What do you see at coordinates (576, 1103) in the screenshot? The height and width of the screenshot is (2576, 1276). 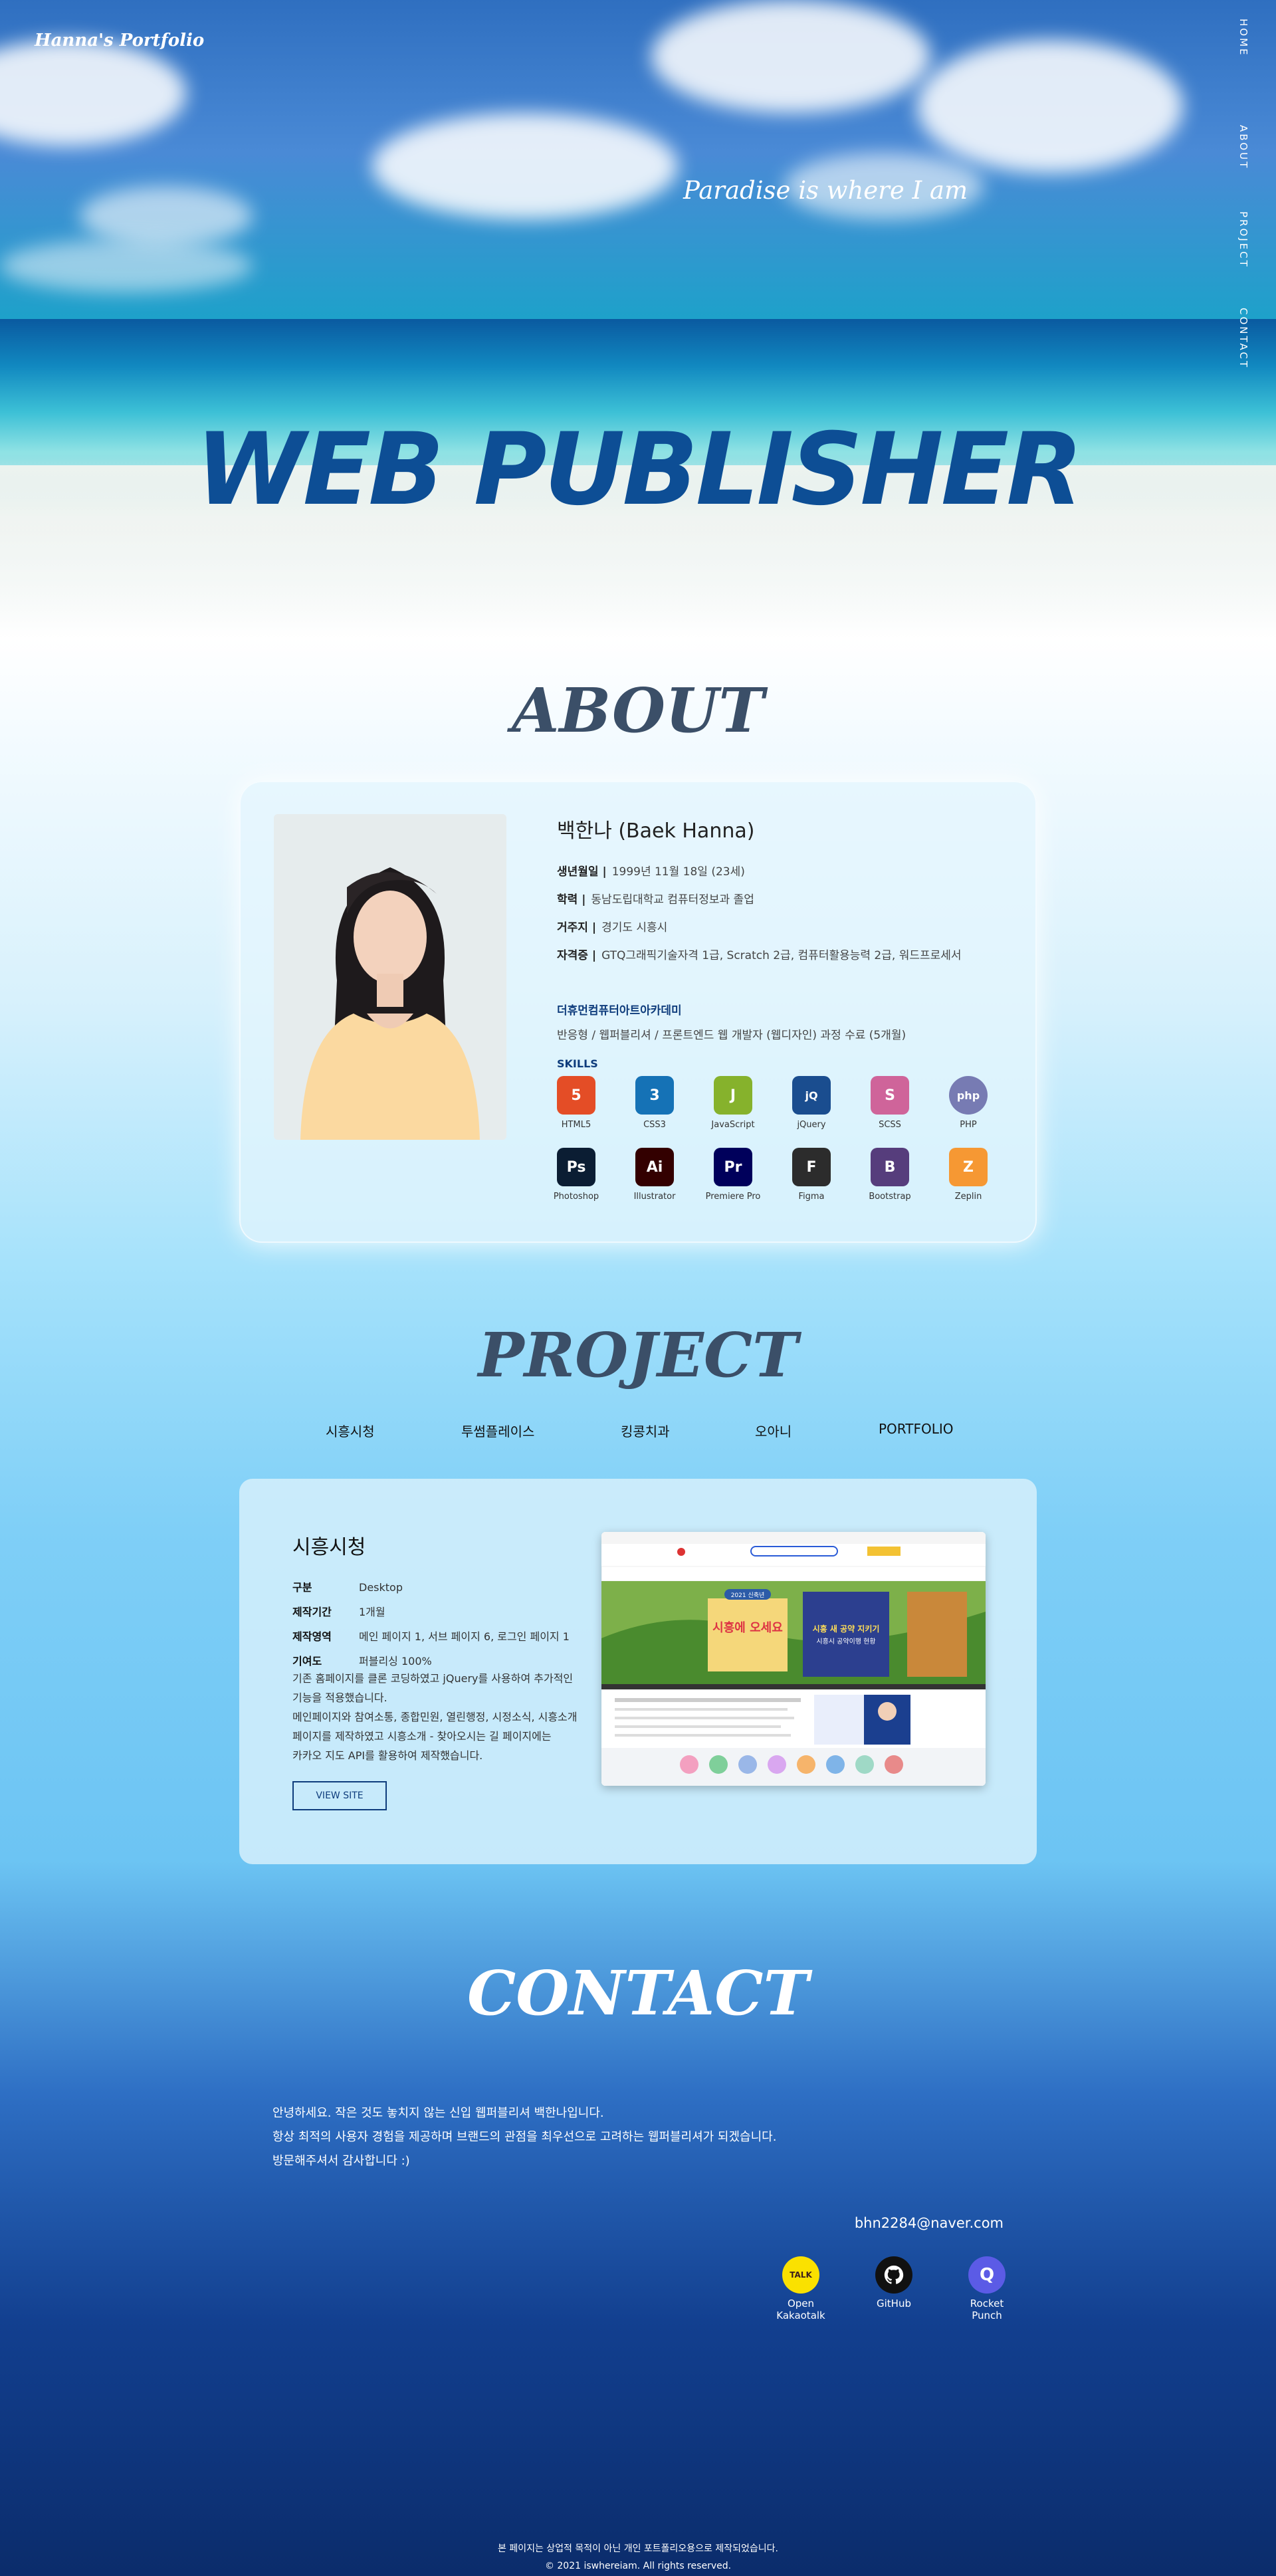 I see `skill-item: 5 HTML5` at bounding box center [576, 1103].